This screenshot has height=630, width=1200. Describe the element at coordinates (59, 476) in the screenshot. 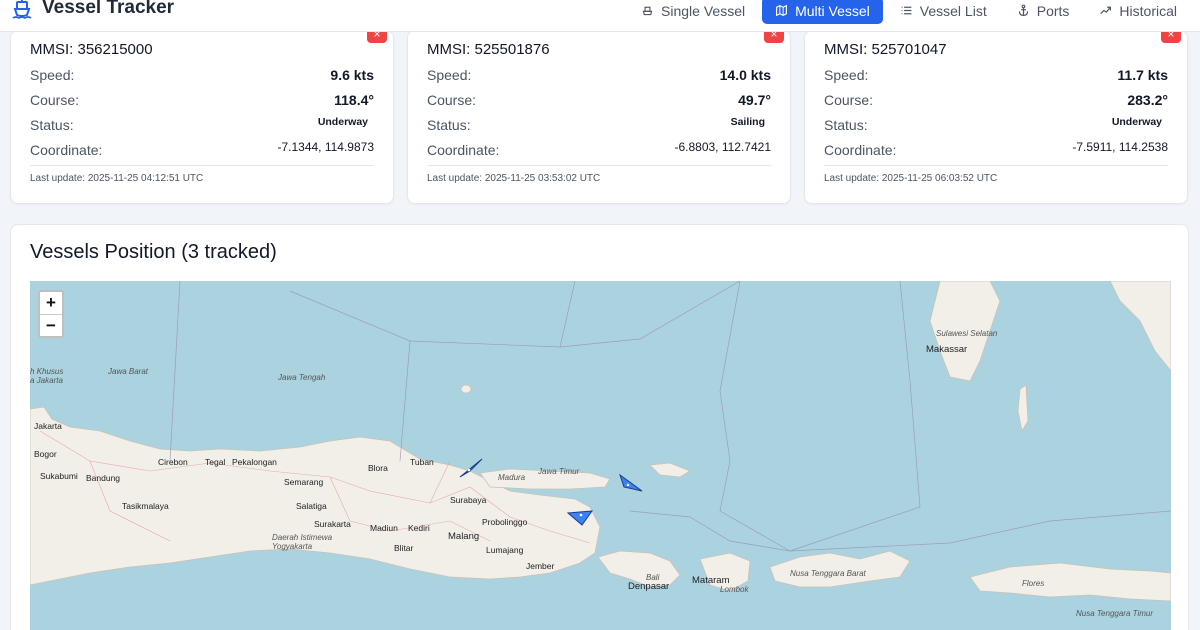

I see `place-label: Sukabumi` at that location.